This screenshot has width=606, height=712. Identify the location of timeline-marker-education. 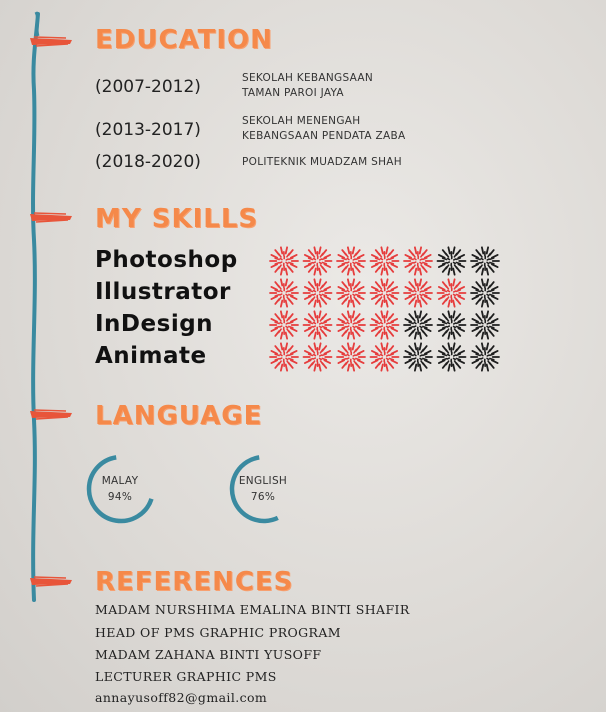
(51, 41).